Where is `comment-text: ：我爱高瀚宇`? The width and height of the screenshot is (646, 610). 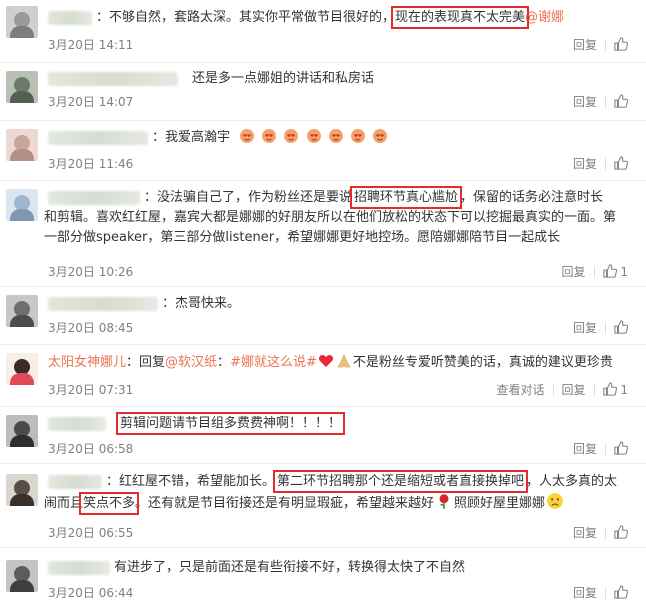 comment-text: ：我爱高瀚宇 is located at coordinates (191, 137).